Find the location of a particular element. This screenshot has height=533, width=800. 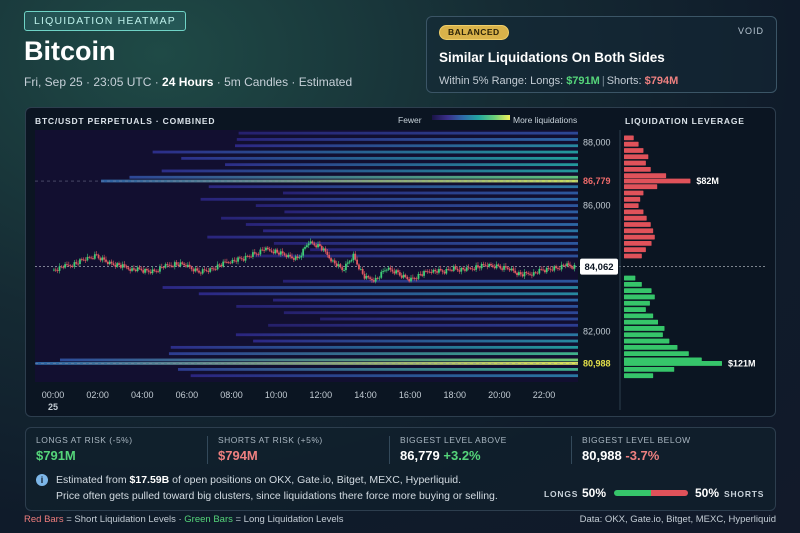

stat-label: BIGGEST LEVEL BELOW is located at coordinates (636, 440).